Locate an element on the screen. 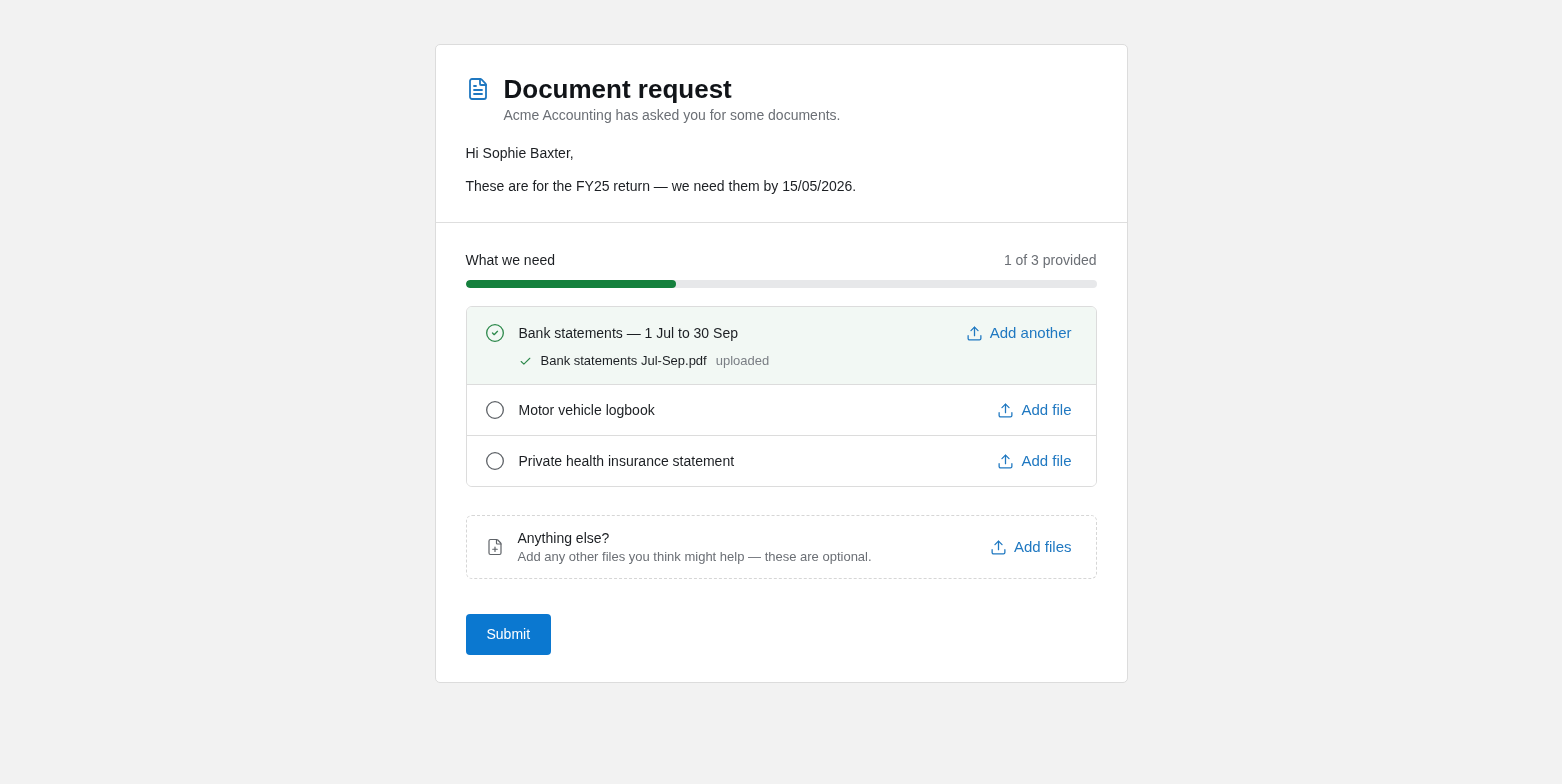 The height and width of the screenshot is (784, 1562). message-text: These are for the FY25 return — we need them by 15/05/2026. is located at coordinates (661, 186).